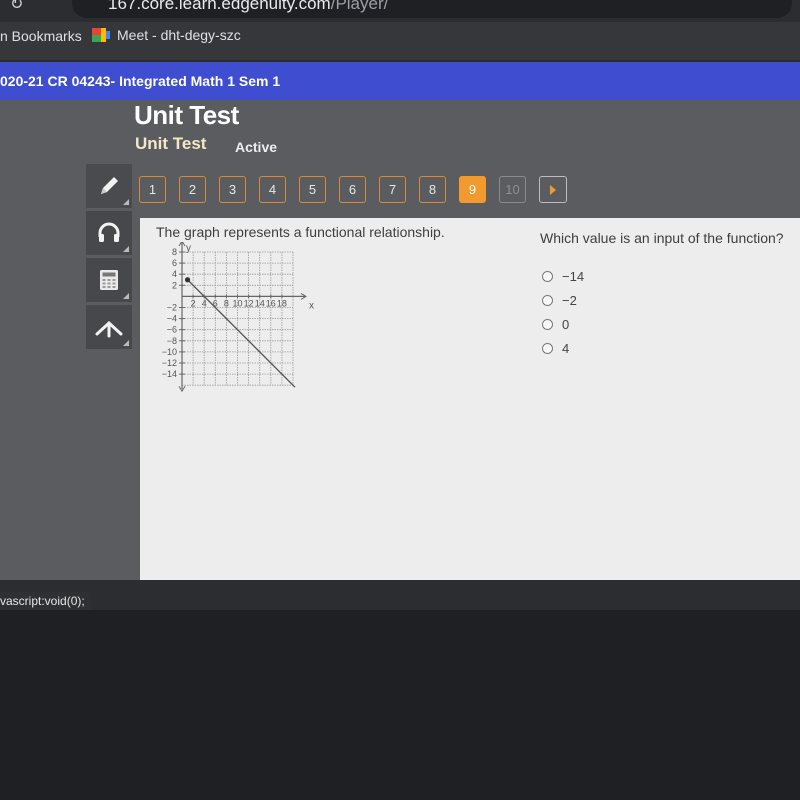 The width and height of the screenshot is (800, 800). Describe the element at coordinates (400, 81) in the screenshot. I see `course-header: 020-21 CR 04243- Integrated Math 1 Sem 1` at that location.